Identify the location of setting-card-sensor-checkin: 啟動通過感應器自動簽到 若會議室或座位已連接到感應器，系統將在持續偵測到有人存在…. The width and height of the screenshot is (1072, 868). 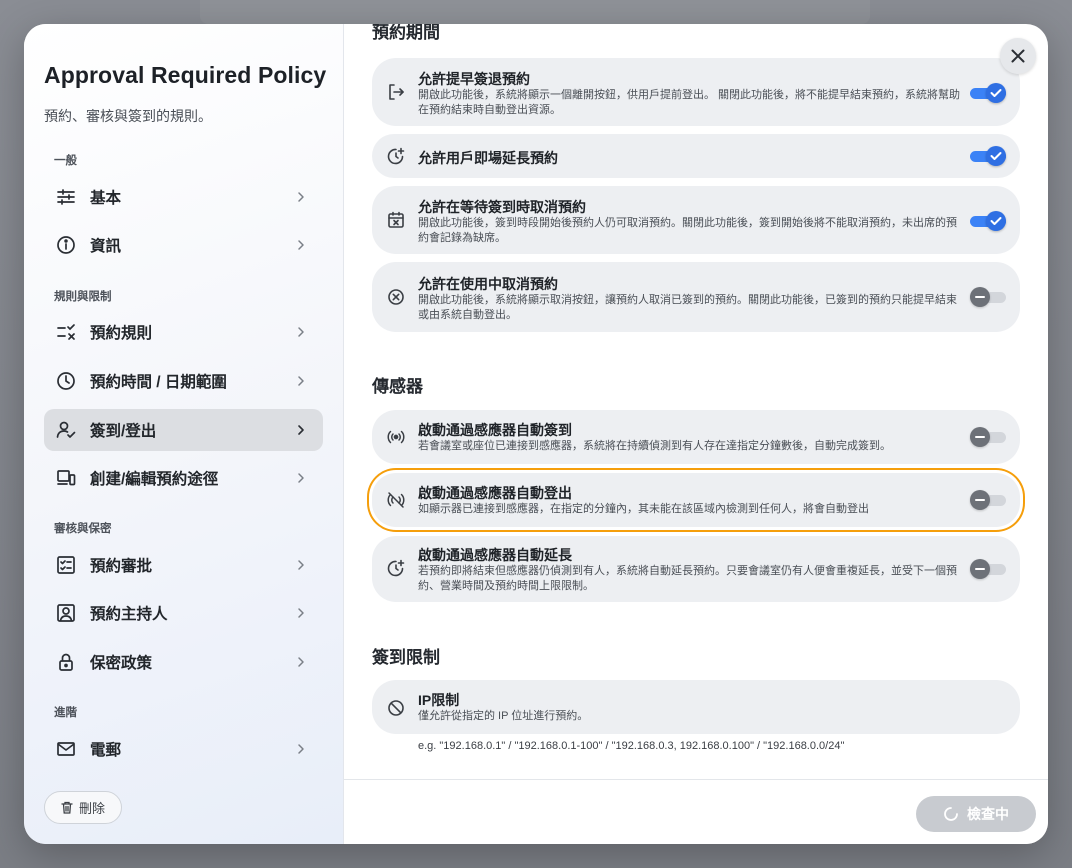
(696, 437).